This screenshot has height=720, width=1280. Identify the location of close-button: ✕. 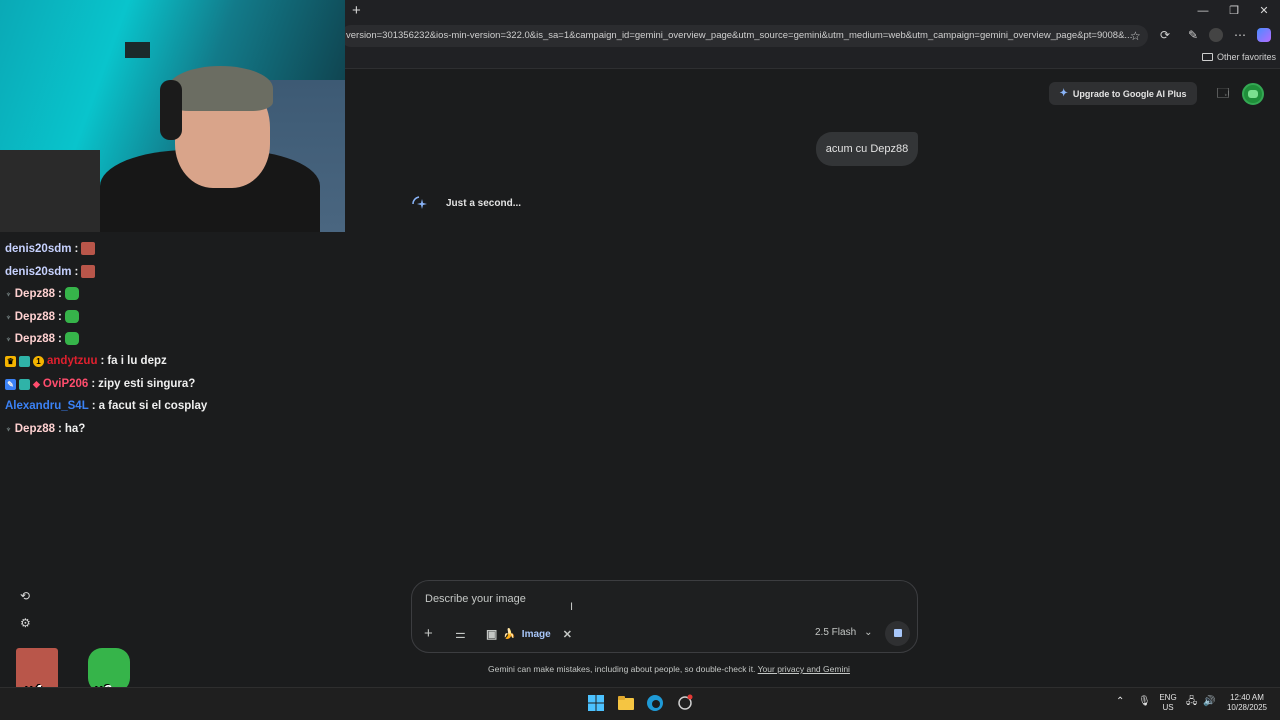
(1264, 11).